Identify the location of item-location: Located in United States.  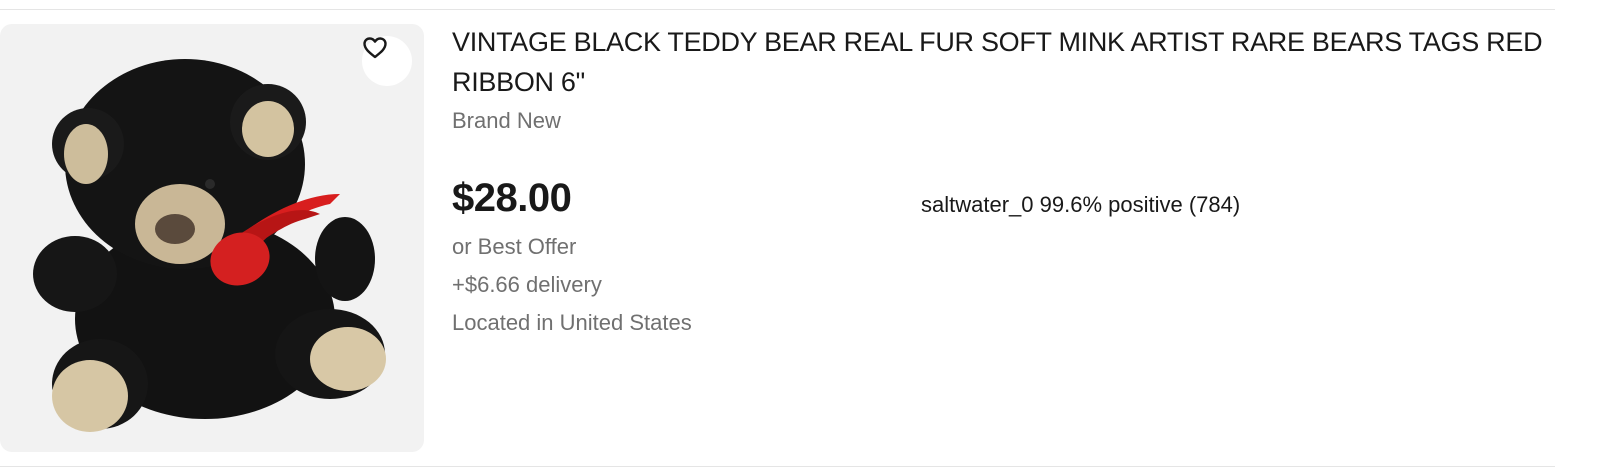
(572, 322).